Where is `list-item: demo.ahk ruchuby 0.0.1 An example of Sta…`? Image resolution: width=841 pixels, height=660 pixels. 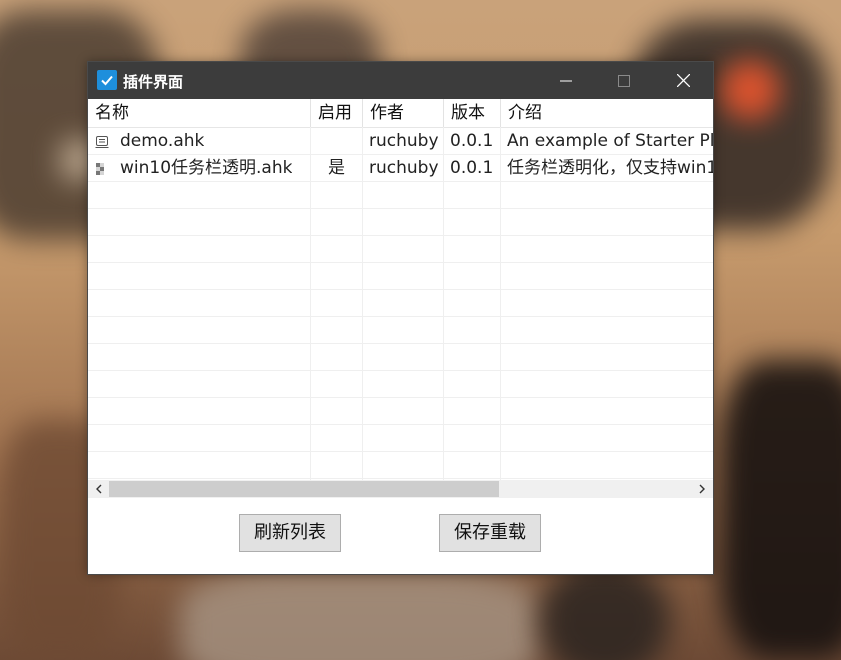 list-item: demo.ahk ruchuby 0.0.1 An example of Sta… is located at coordinates (400, 141).